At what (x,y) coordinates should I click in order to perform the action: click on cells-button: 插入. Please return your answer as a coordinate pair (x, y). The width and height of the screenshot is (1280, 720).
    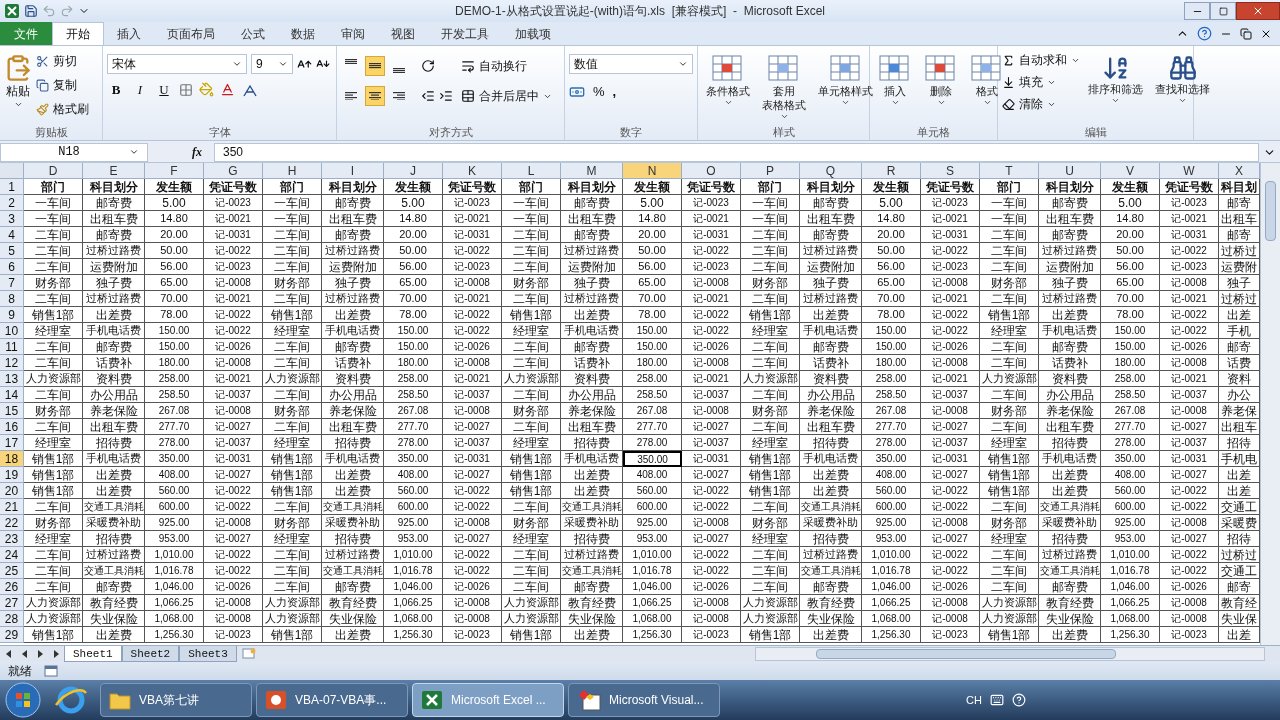
    Looking at the image, I should click on (895, 87).